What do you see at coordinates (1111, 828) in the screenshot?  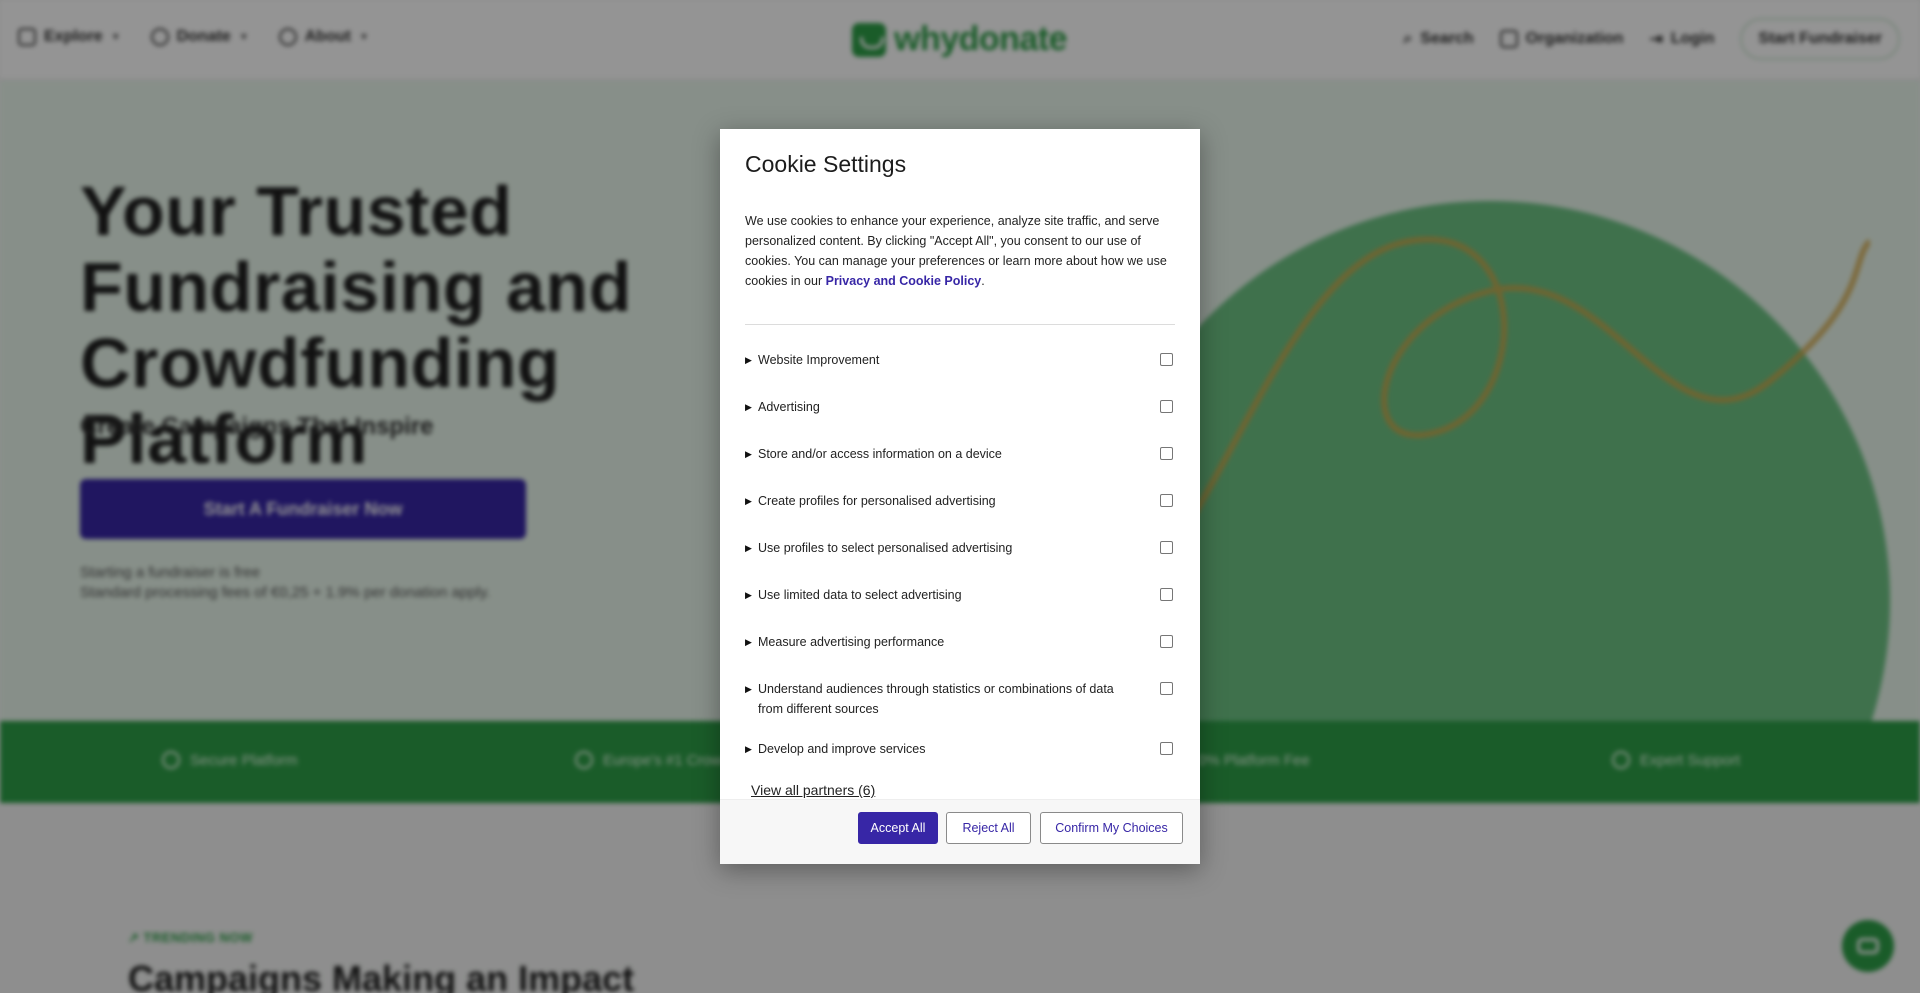 I see `confirm-my-choices-button: Confirm My Choices` at bounding box center [1111, 828].